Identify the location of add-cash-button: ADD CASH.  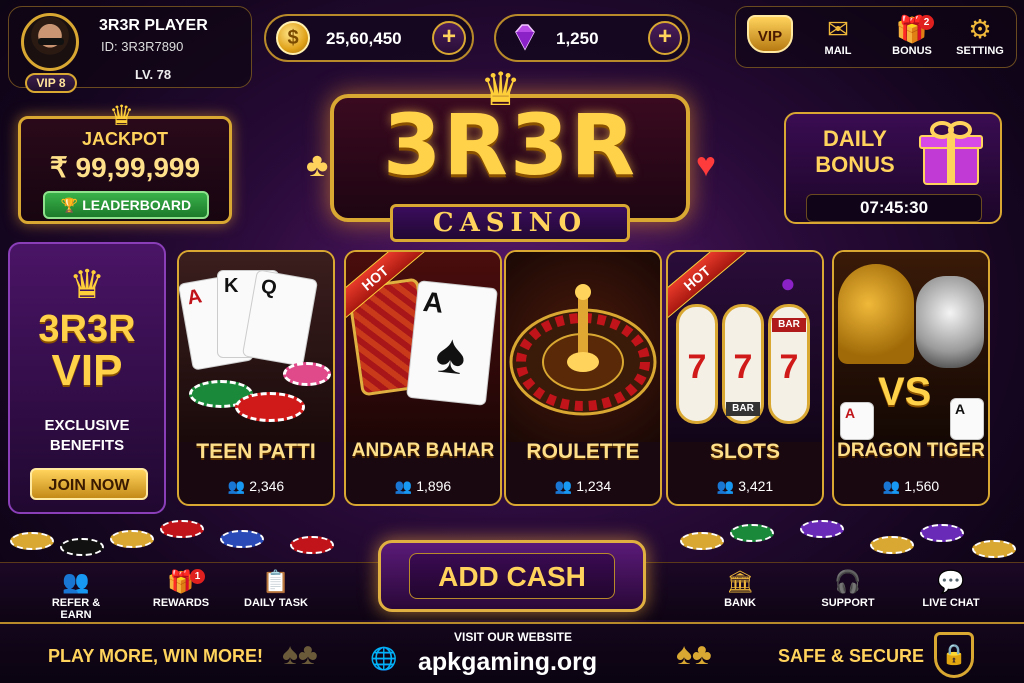
(512, 576).